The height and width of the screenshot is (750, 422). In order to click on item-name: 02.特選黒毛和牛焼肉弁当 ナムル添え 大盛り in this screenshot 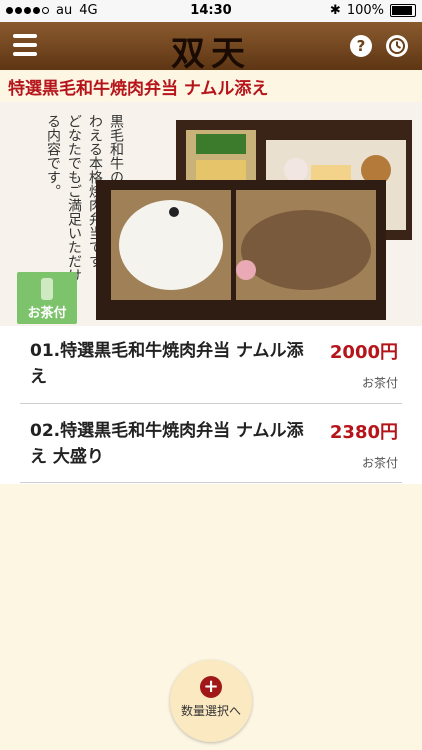, I will do `click(167, 444)`.